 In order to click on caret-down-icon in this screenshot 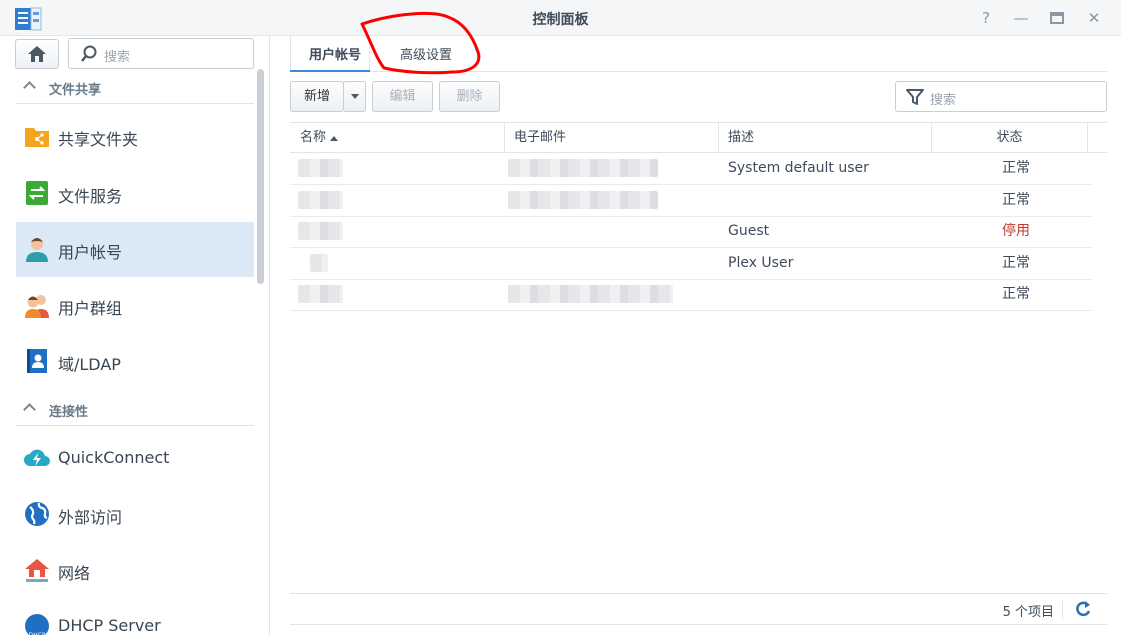, I will do `click(354, 96)`.